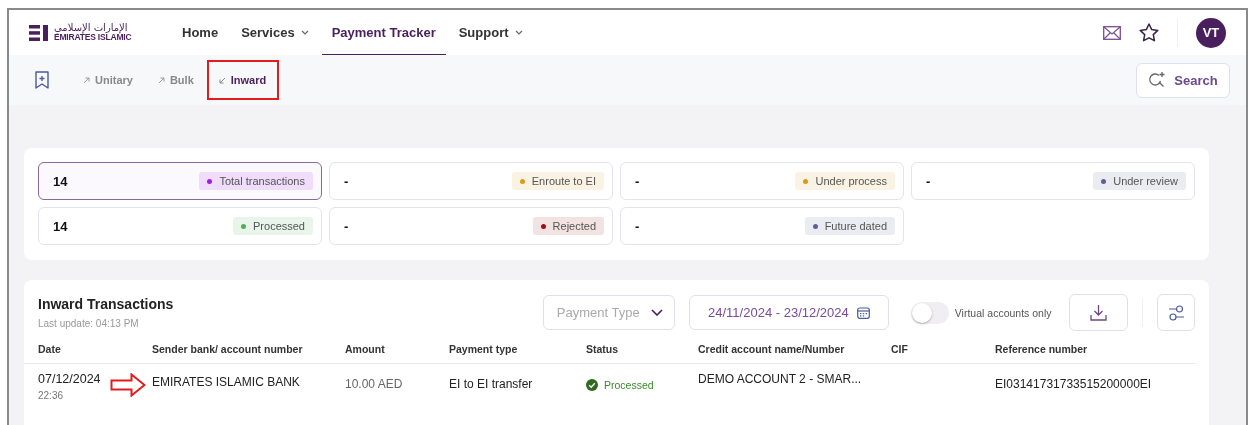  What do you see at coordinates (51, 395) in the screenshot?
I see `time-cell-text: 22:36` at bounding box center [51, 395].